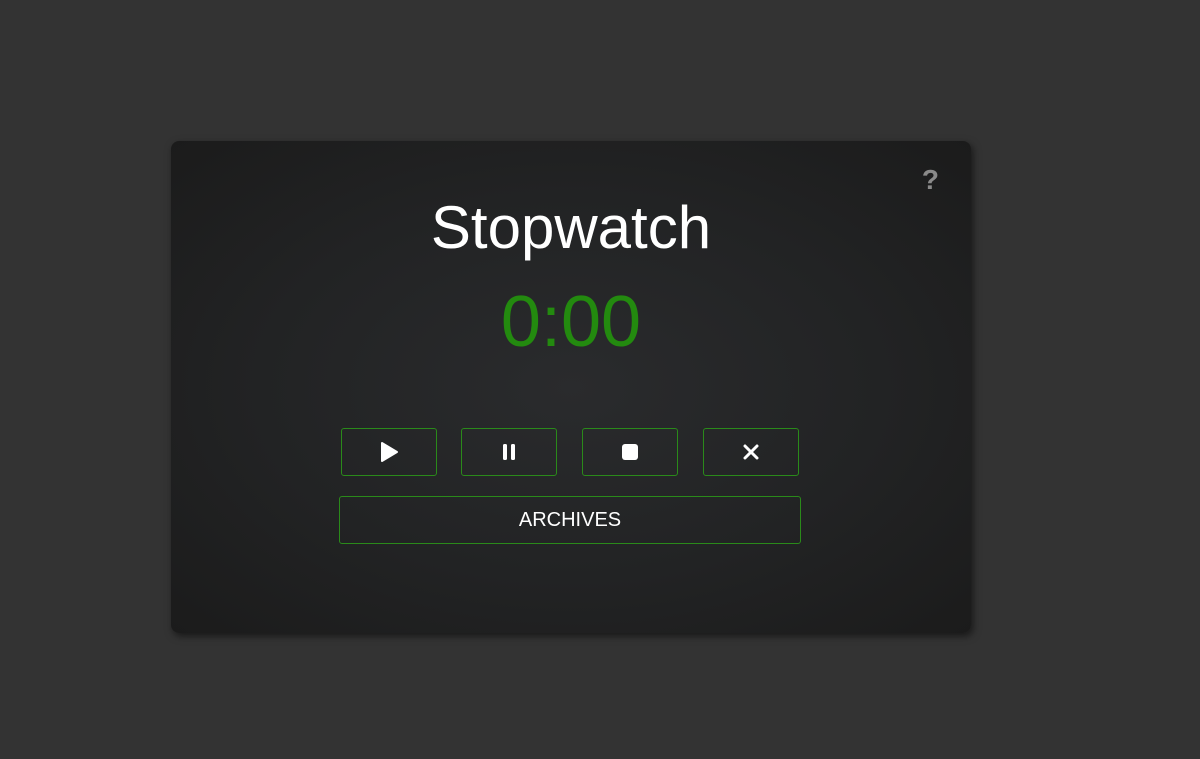 This screenshot has width=1200, height=759. I want to click on play-icon, so click(389, 452).